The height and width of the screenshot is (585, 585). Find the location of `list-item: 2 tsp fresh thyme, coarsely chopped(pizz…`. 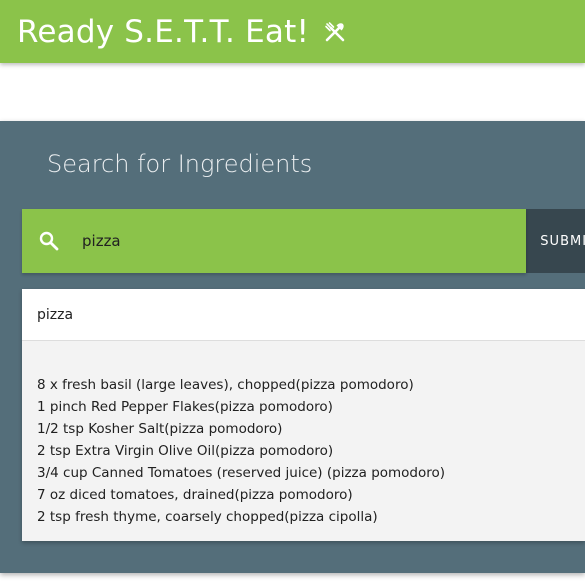

list-item: 2 tsp fresh thyme, coarsely chopped(pizz… is located at coordinates (311, 517).